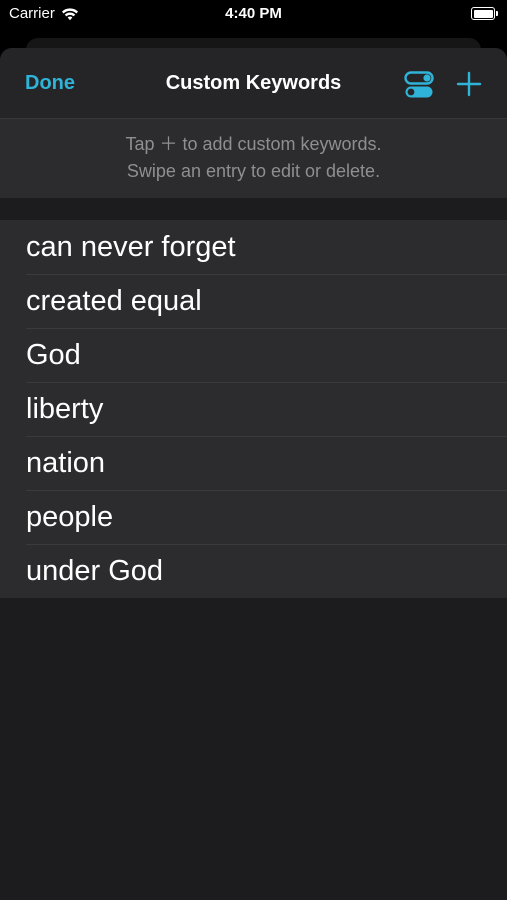 The width and height of the screenshot is (507, 900). I want to click on section-spacer, so click(253, 209).